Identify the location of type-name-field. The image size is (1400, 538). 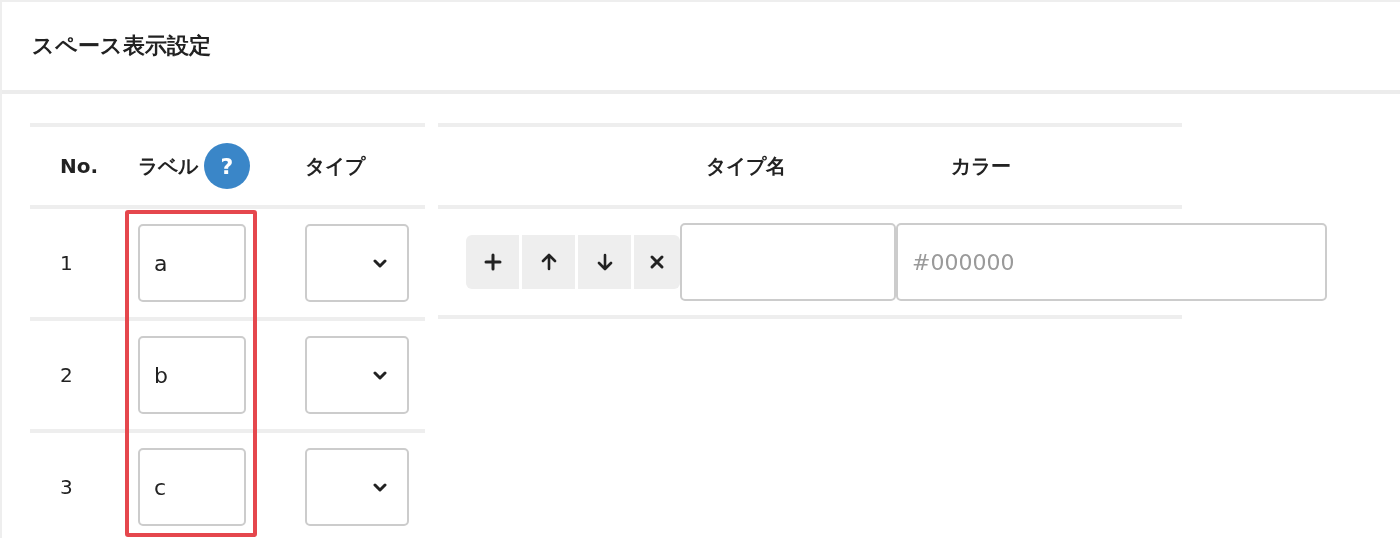
(788, 262).